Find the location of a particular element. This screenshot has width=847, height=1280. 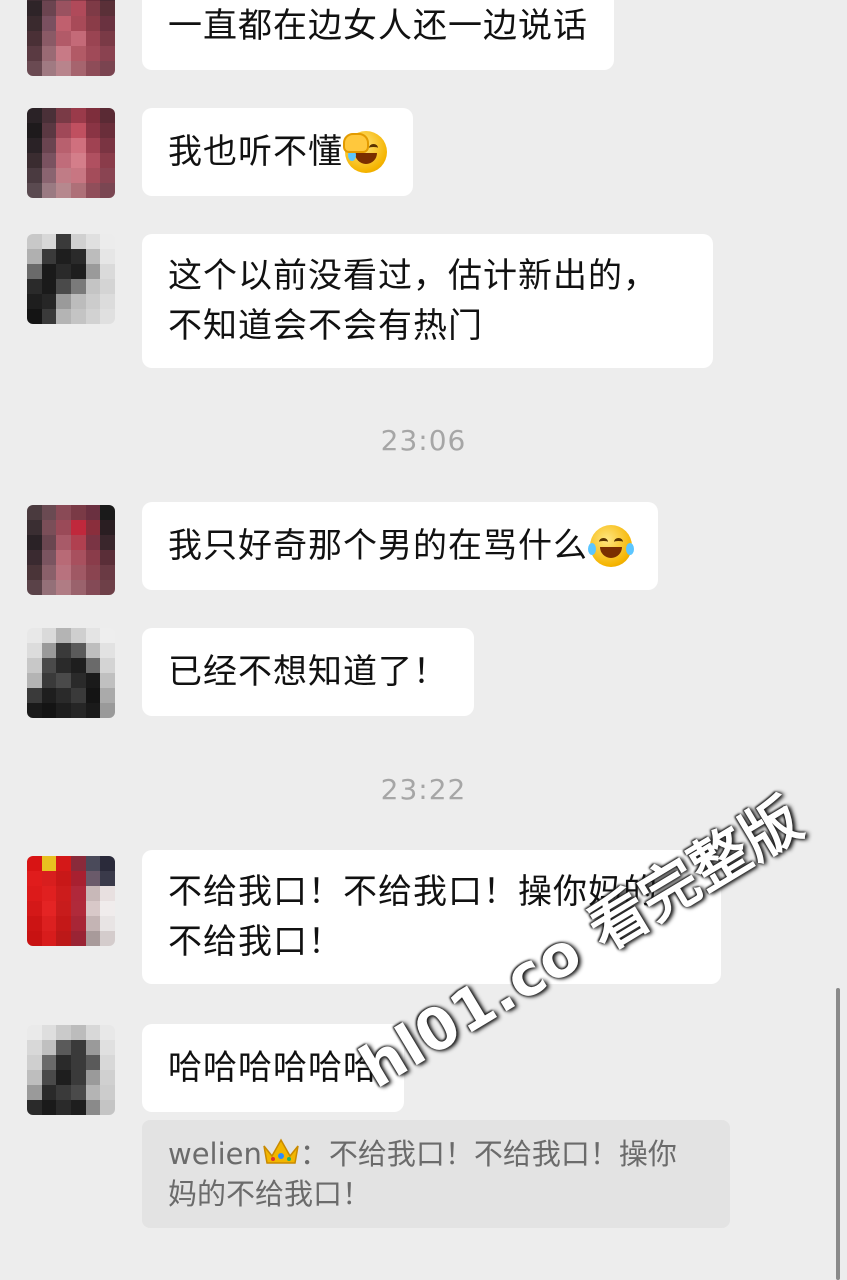

message-bubble: 一直都在边女人还一边说话 is located at coordinates (378, 35).